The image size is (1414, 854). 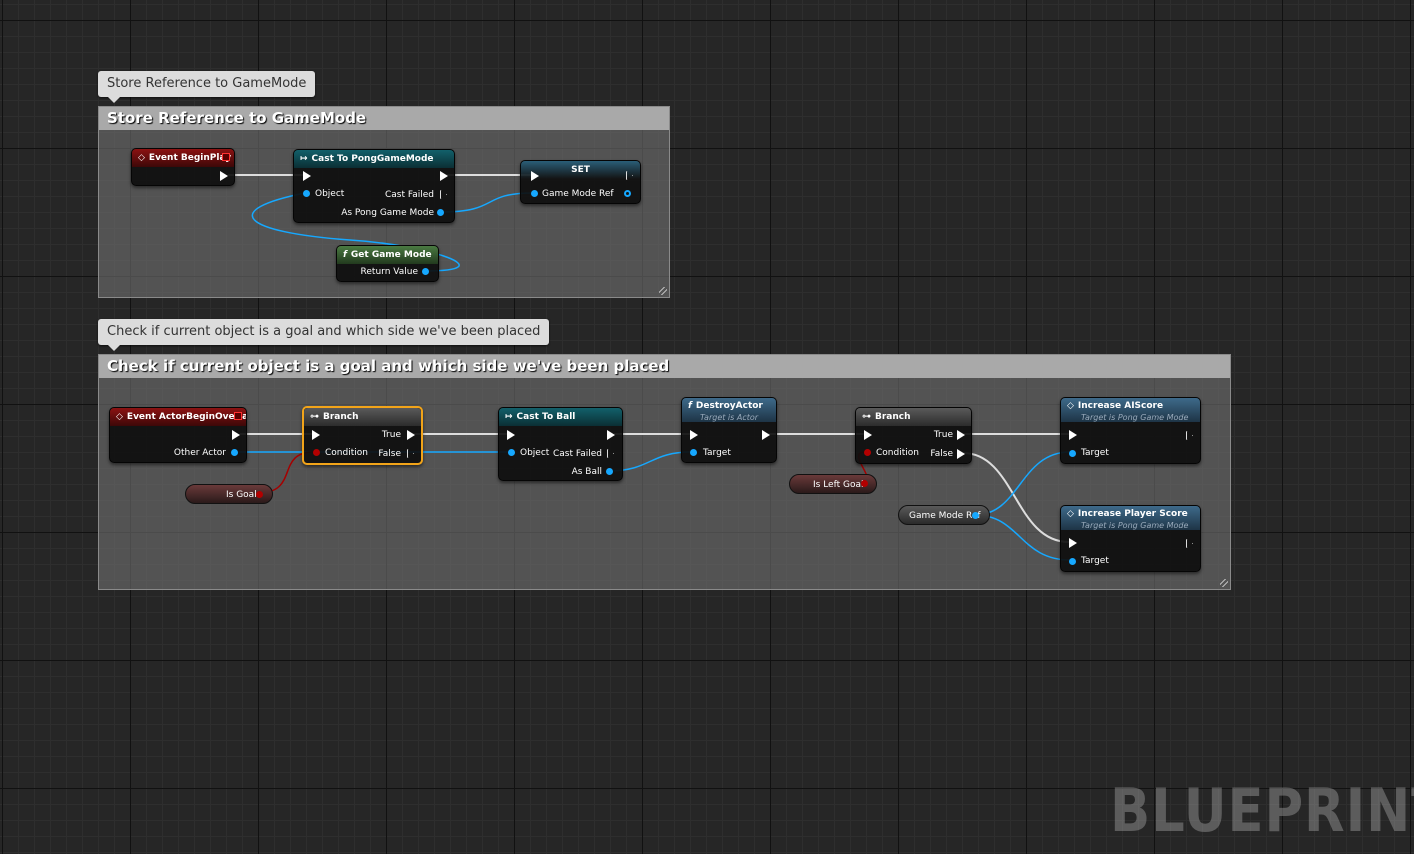 I want to click on as-ball-out-pin, so click(x=609, y=471).